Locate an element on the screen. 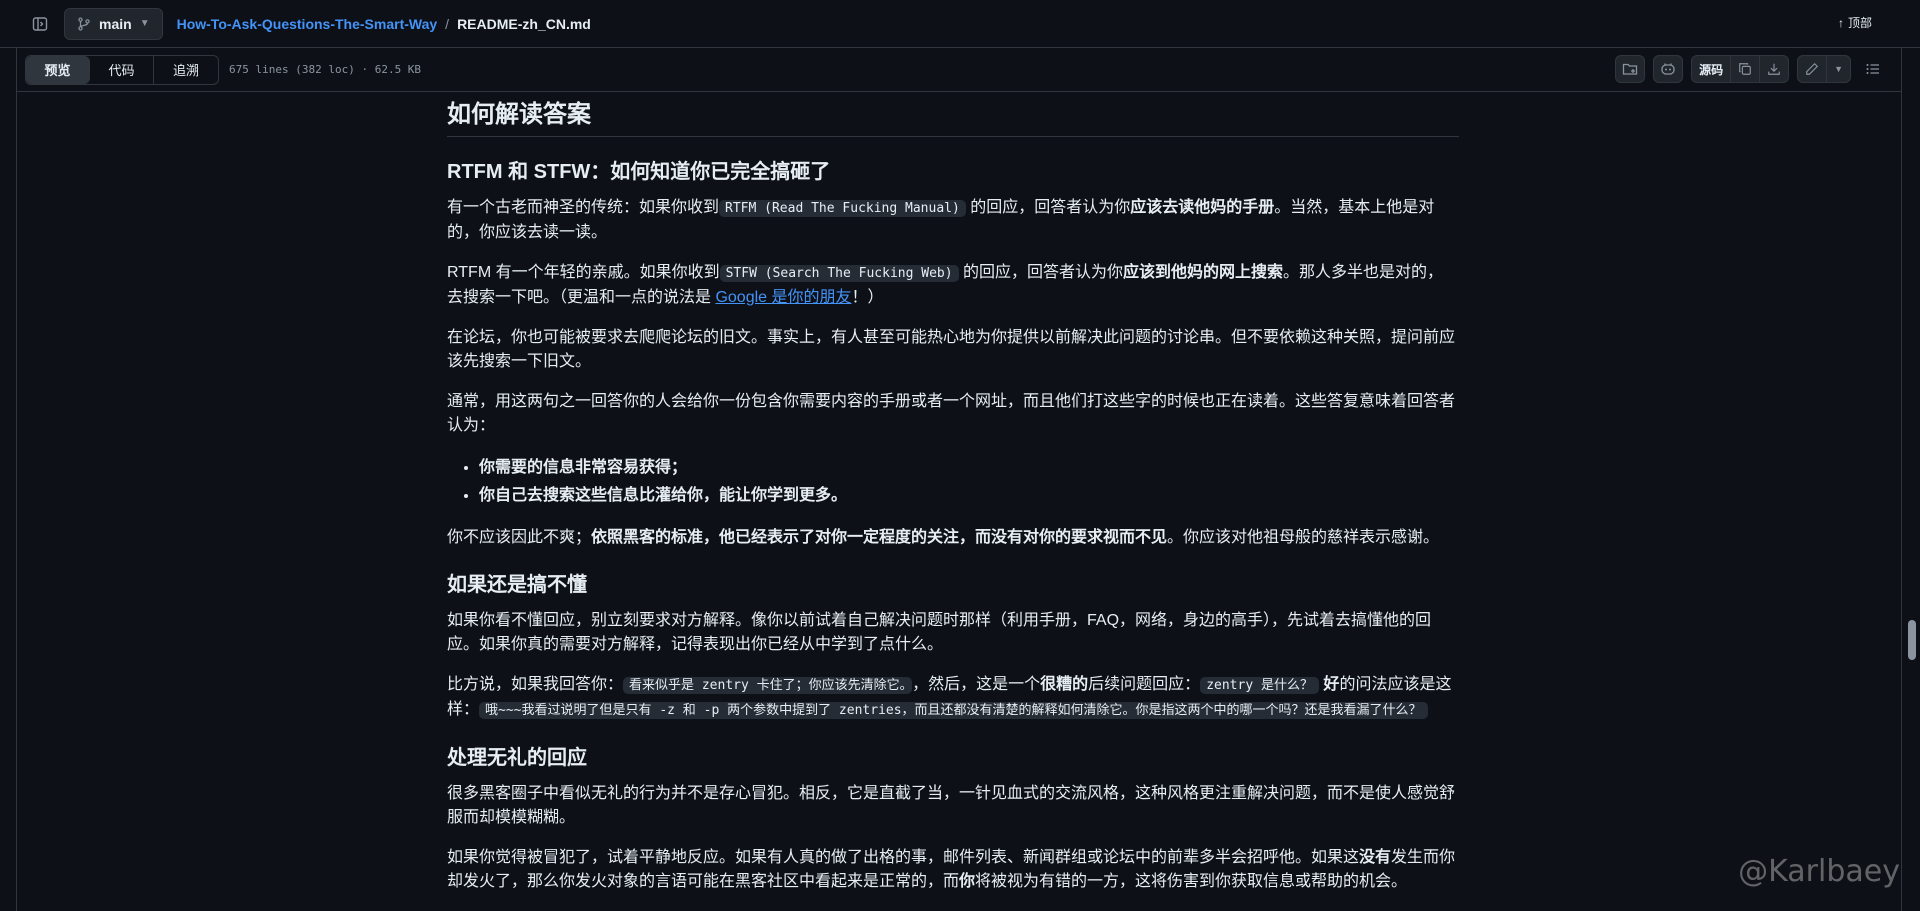  watermark: @Karlbaey is located at coordinates (1819, 871).